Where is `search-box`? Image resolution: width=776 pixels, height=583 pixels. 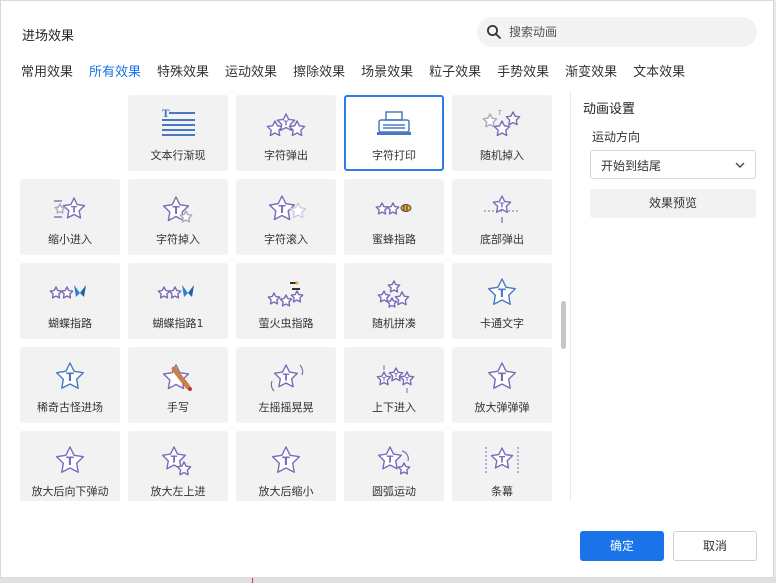
search-box is located at coordinates (617, 32).